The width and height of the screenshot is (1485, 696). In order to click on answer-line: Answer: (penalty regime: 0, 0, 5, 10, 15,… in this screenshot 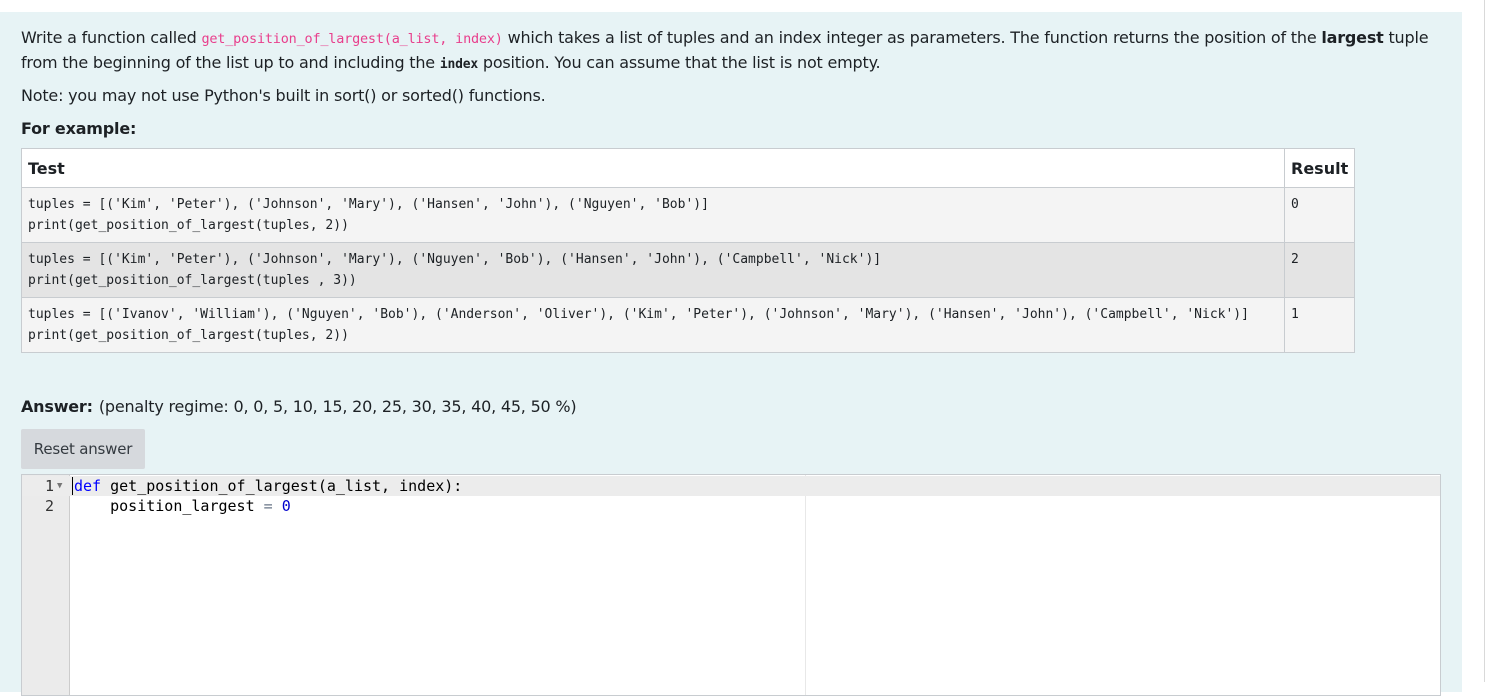, I will do `click(299, 406)`.